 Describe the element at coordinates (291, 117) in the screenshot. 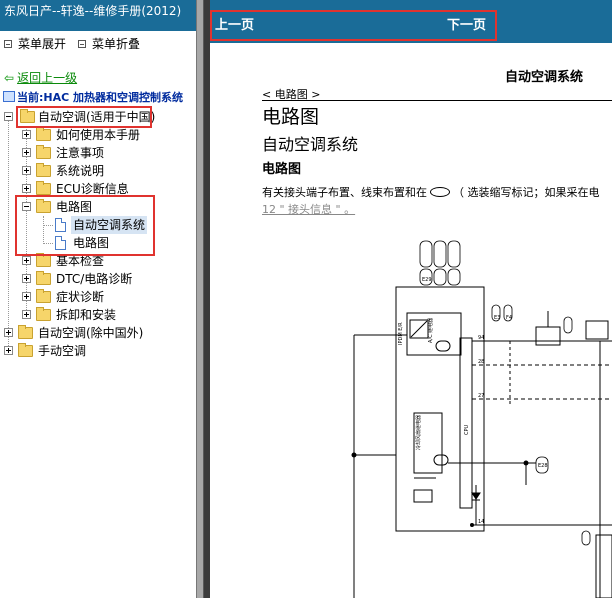

I see `page-title: 电路图` at that location.